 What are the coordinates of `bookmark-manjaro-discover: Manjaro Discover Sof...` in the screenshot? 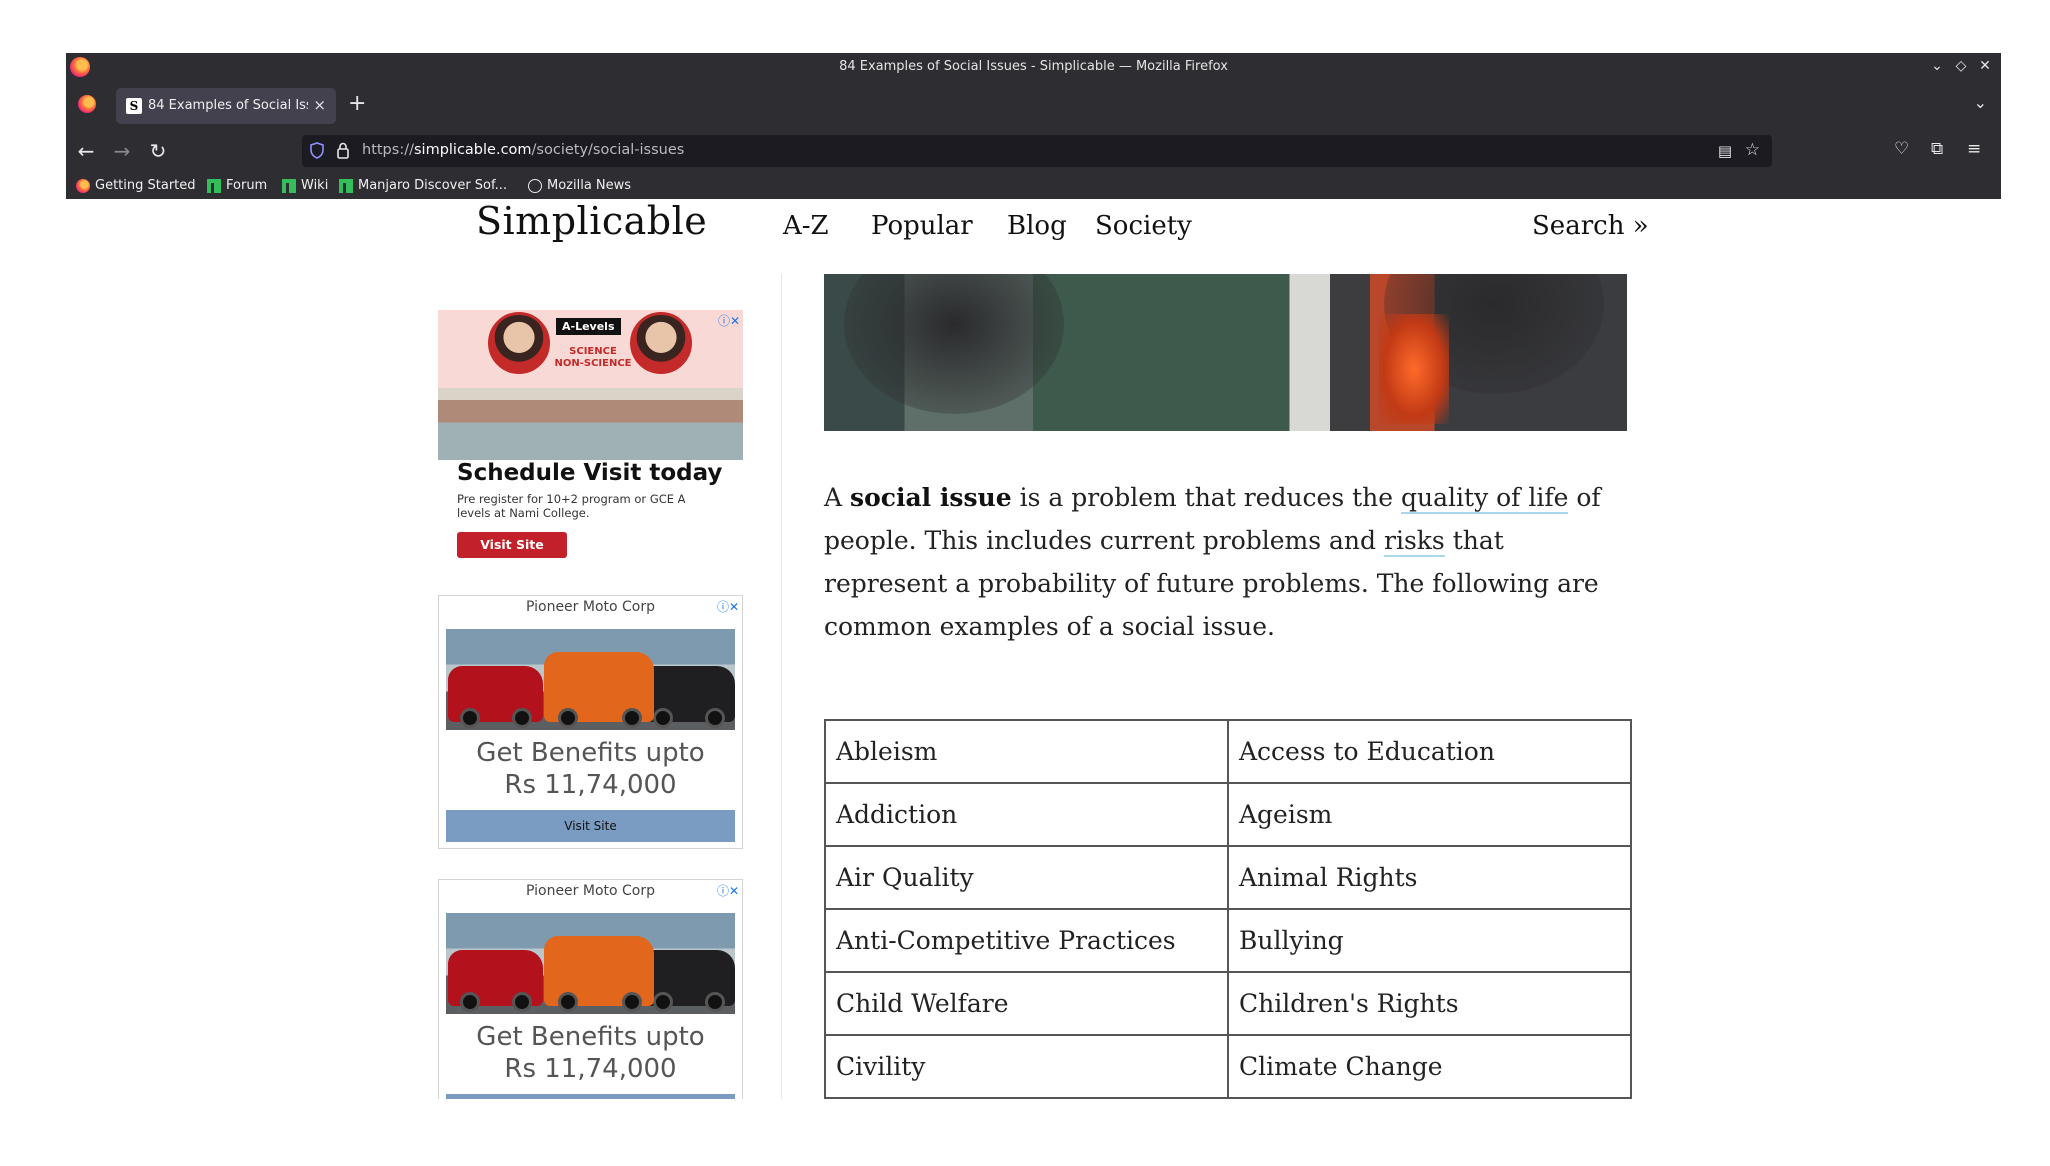 It's located at (423, 185).